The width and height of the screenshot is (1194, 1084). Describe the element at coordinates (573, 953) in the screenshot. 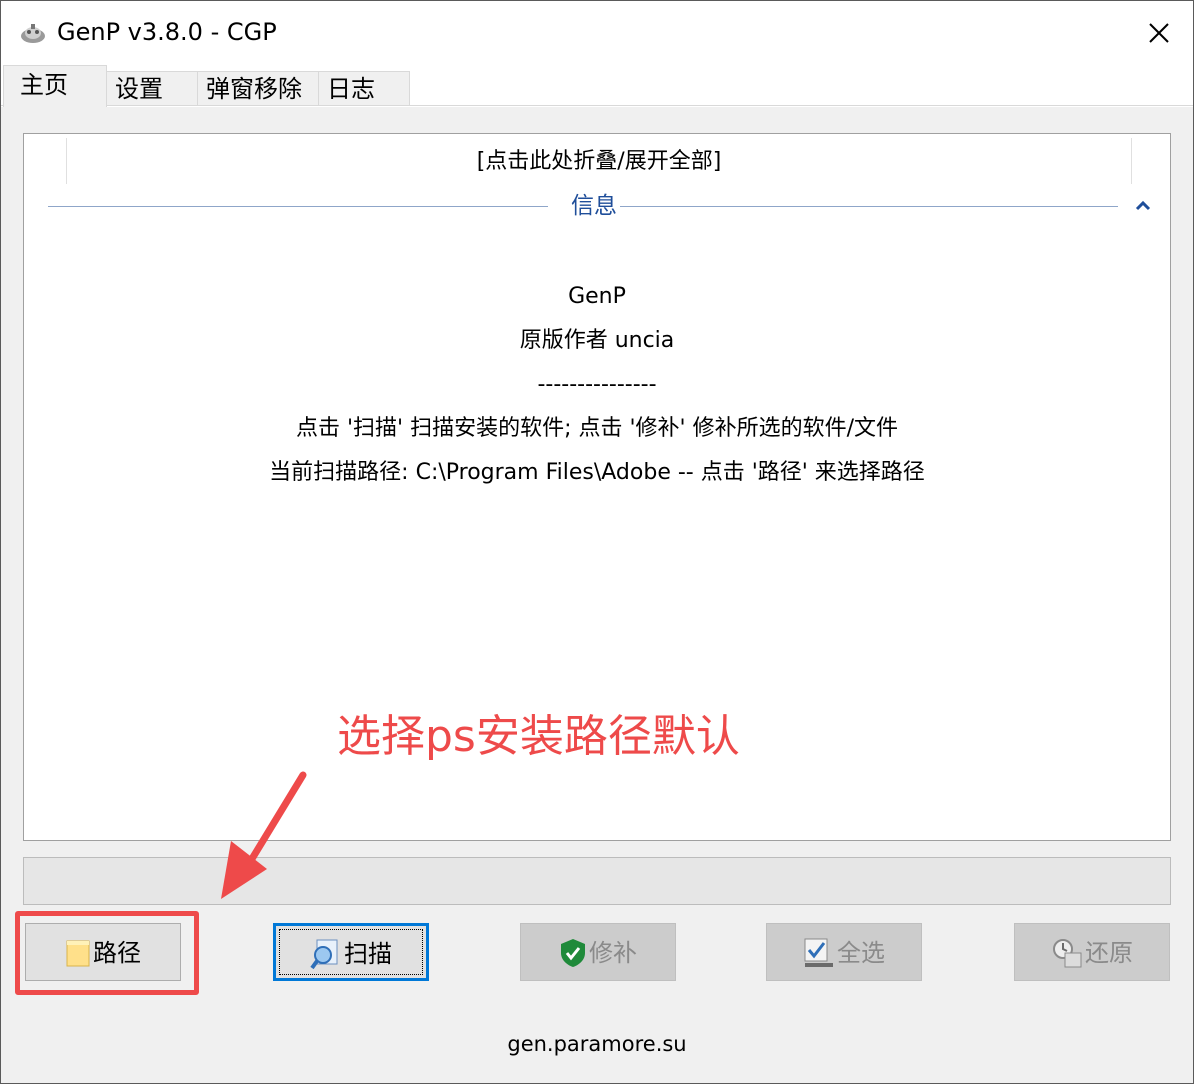

I see `shield-check-icon` at that location.